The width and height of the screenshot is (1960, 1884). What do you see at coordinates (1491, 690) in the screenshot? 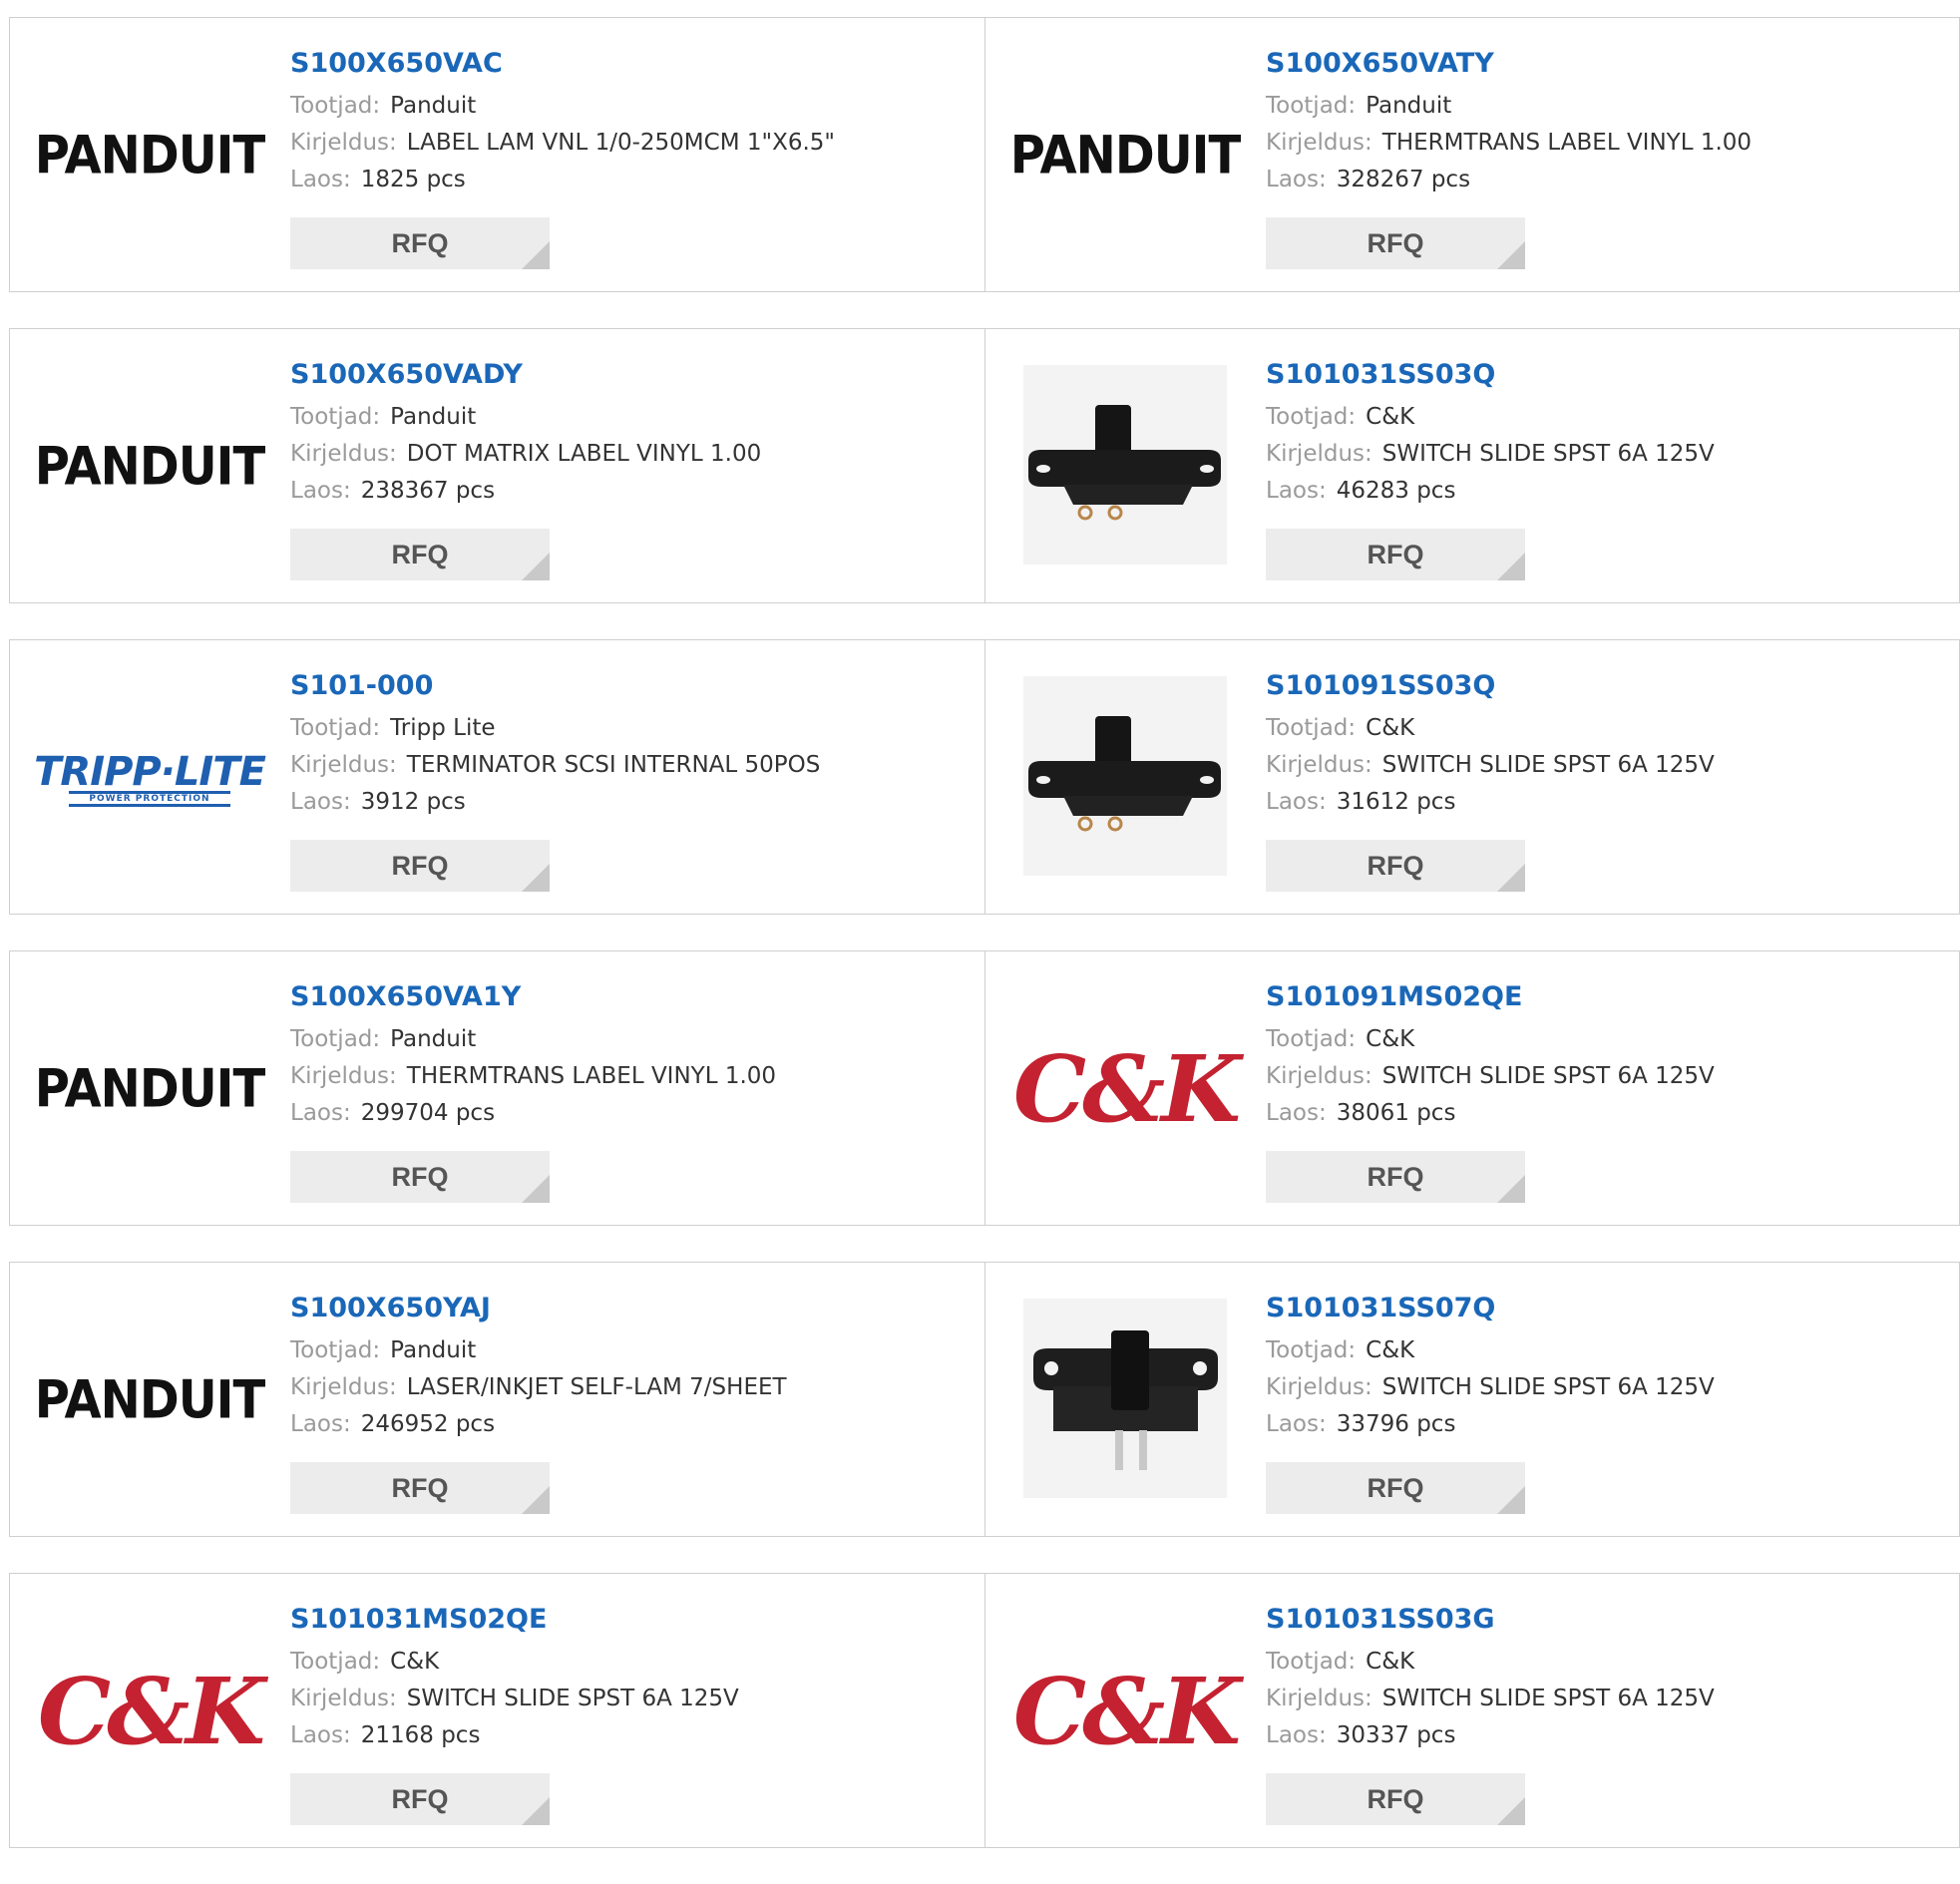
I see `part-number-link: S101091SS03Q` at bounding box center [1491, 690].